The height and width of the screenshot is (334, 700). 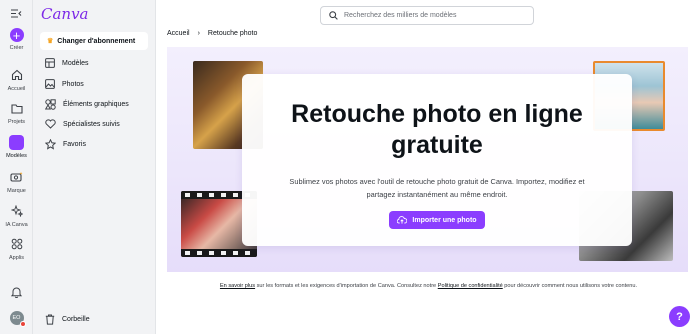 I want to click on ai-label: IA Canva, so click(x=16, y=225).